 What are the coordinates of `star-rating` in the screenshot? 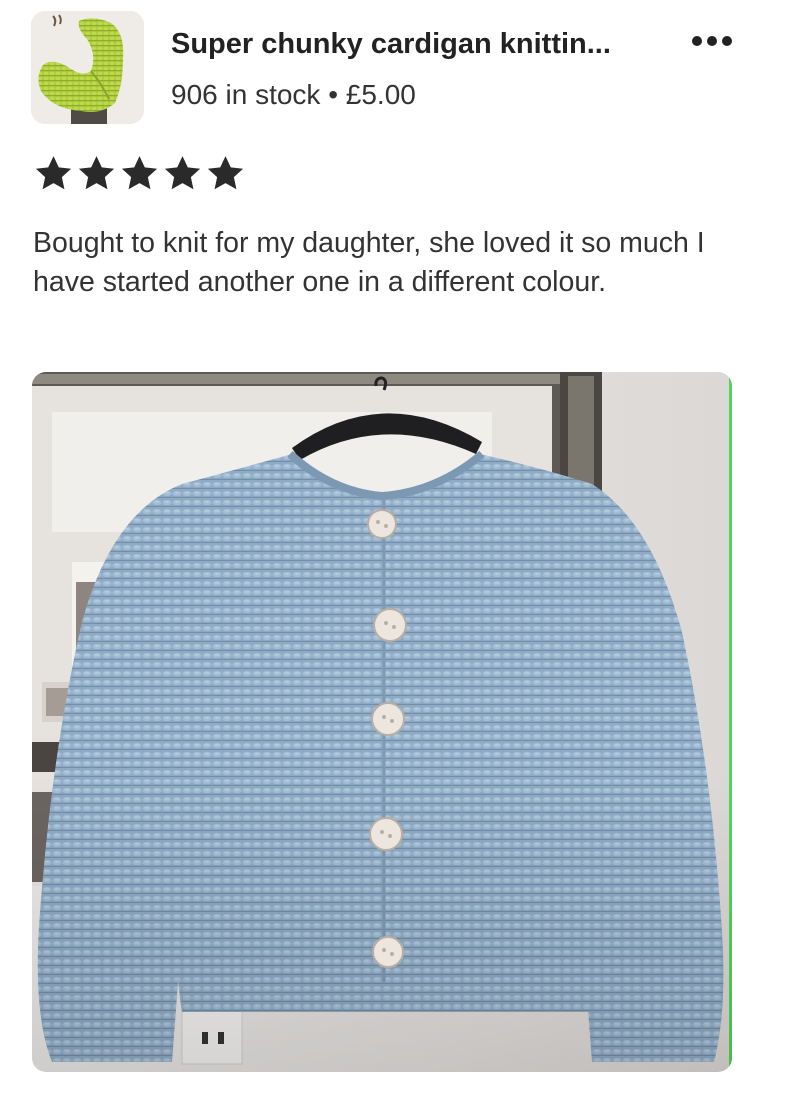 It's located at (139, 173).